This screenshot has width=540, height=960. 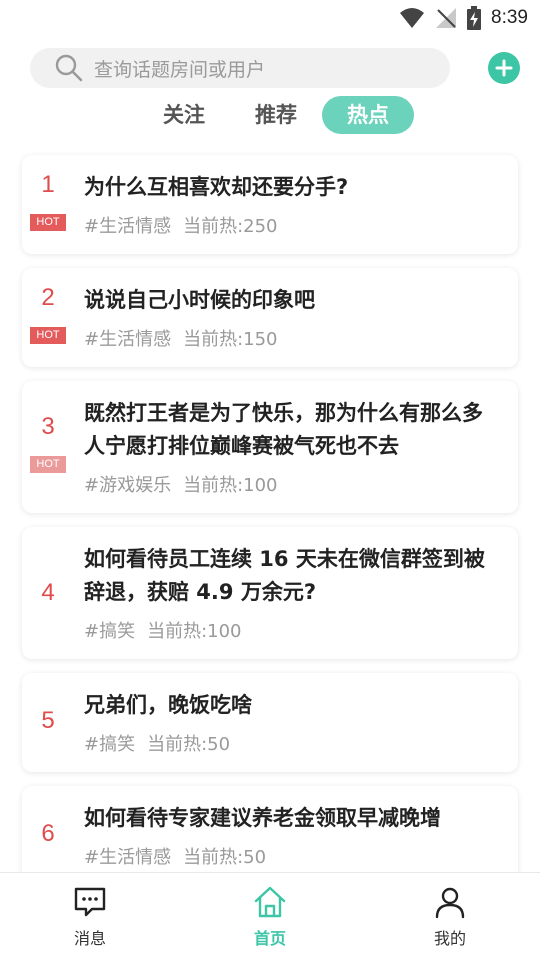 What do you see at coordinates (230, 339) in the screenshot?
I see `topic-heat: 当前热:150` at bounding box center [230, 339].